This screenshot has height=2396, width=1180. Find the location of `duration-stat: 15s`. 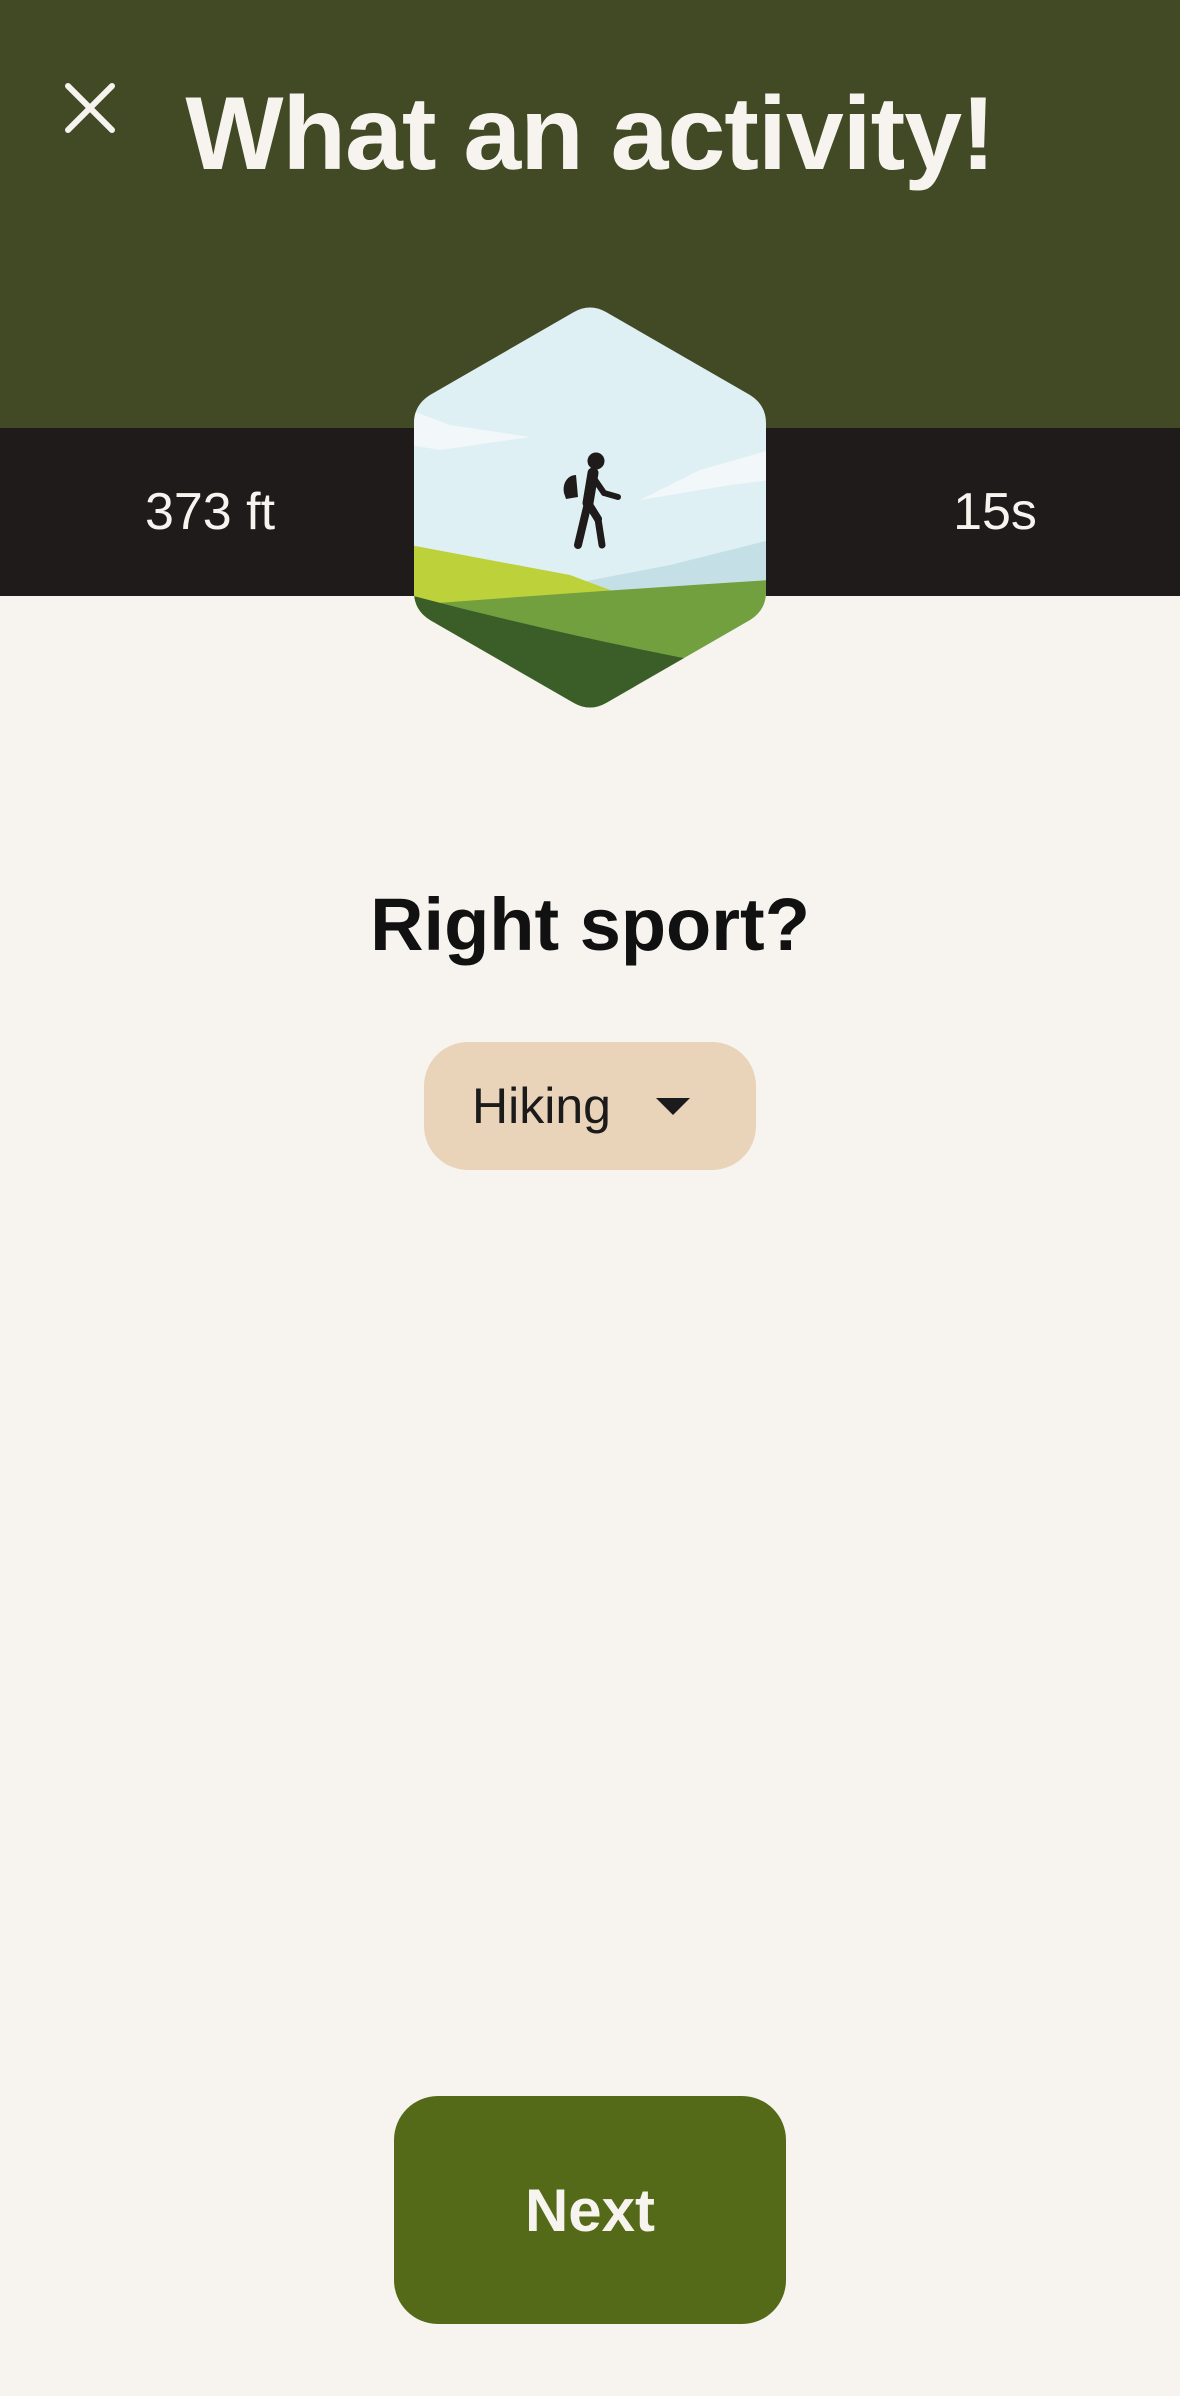

duration-stat: 15s is located at coordinates (995, 512).